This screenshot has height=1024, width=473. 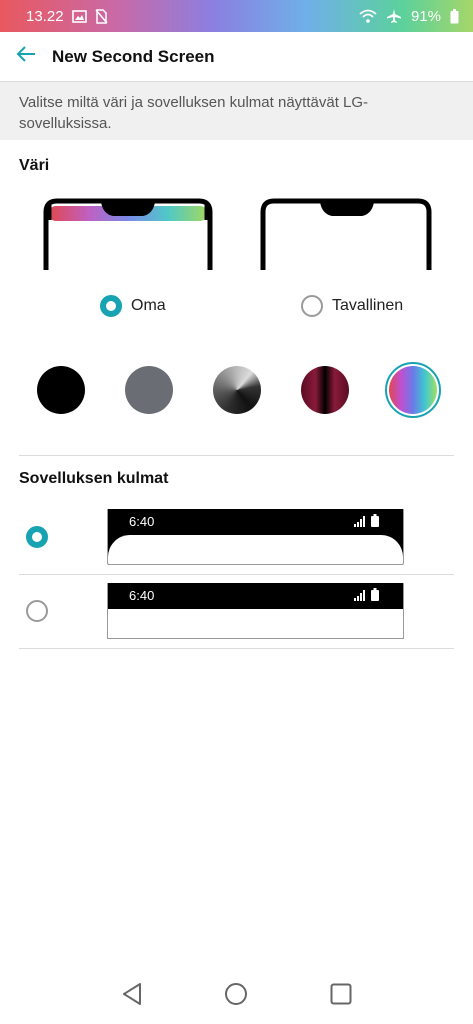 I want to click on radio-option-tavallinen: Tavallinen, so click(x=352, y=306).